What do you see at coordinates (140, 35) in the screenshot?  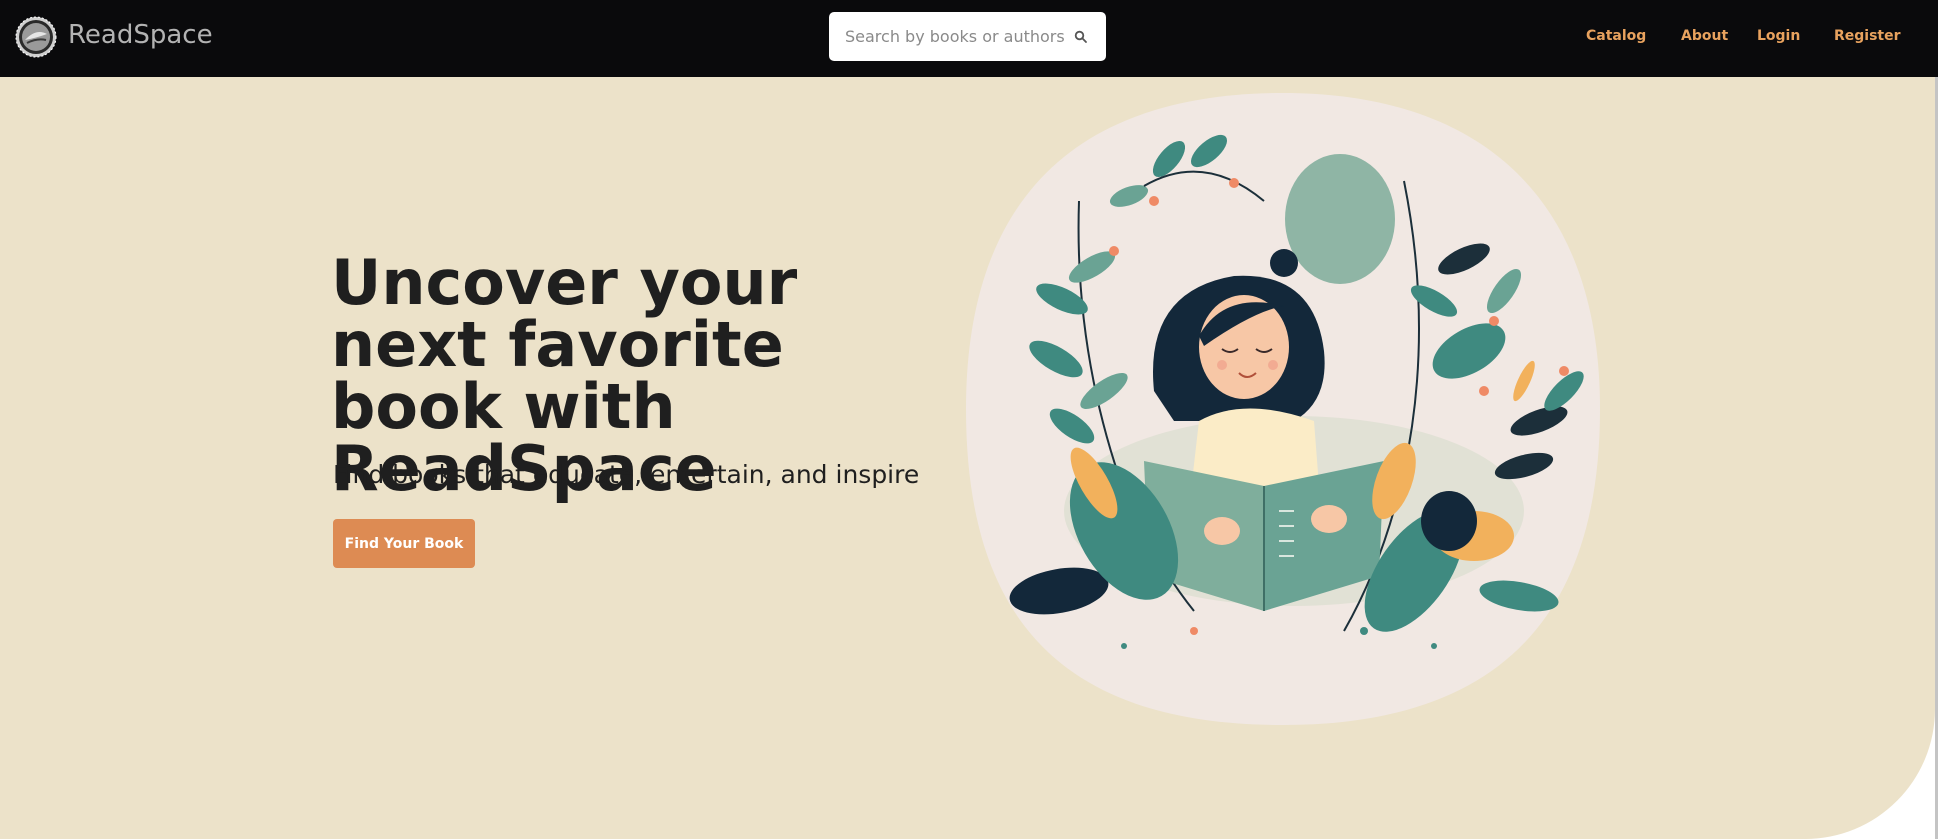 I see `brand-name: ReadSpace` at bounding box center [140, 35].